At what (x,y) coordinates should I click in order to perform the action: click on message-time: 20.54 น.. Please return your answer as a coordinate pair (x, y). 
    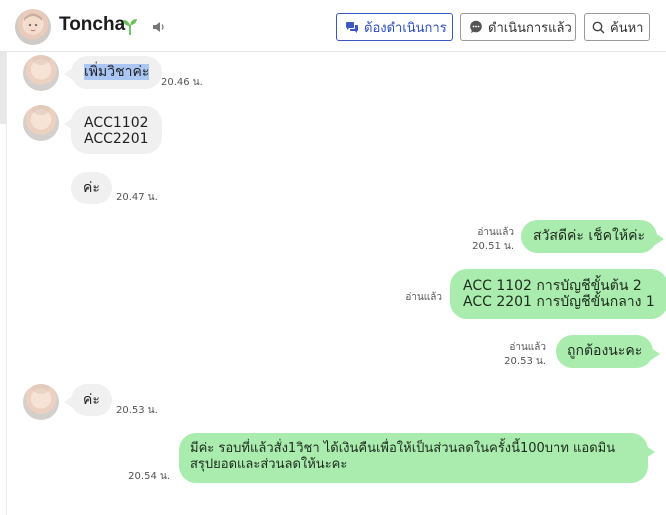
    Looking at the image, I should click on (149, 476).